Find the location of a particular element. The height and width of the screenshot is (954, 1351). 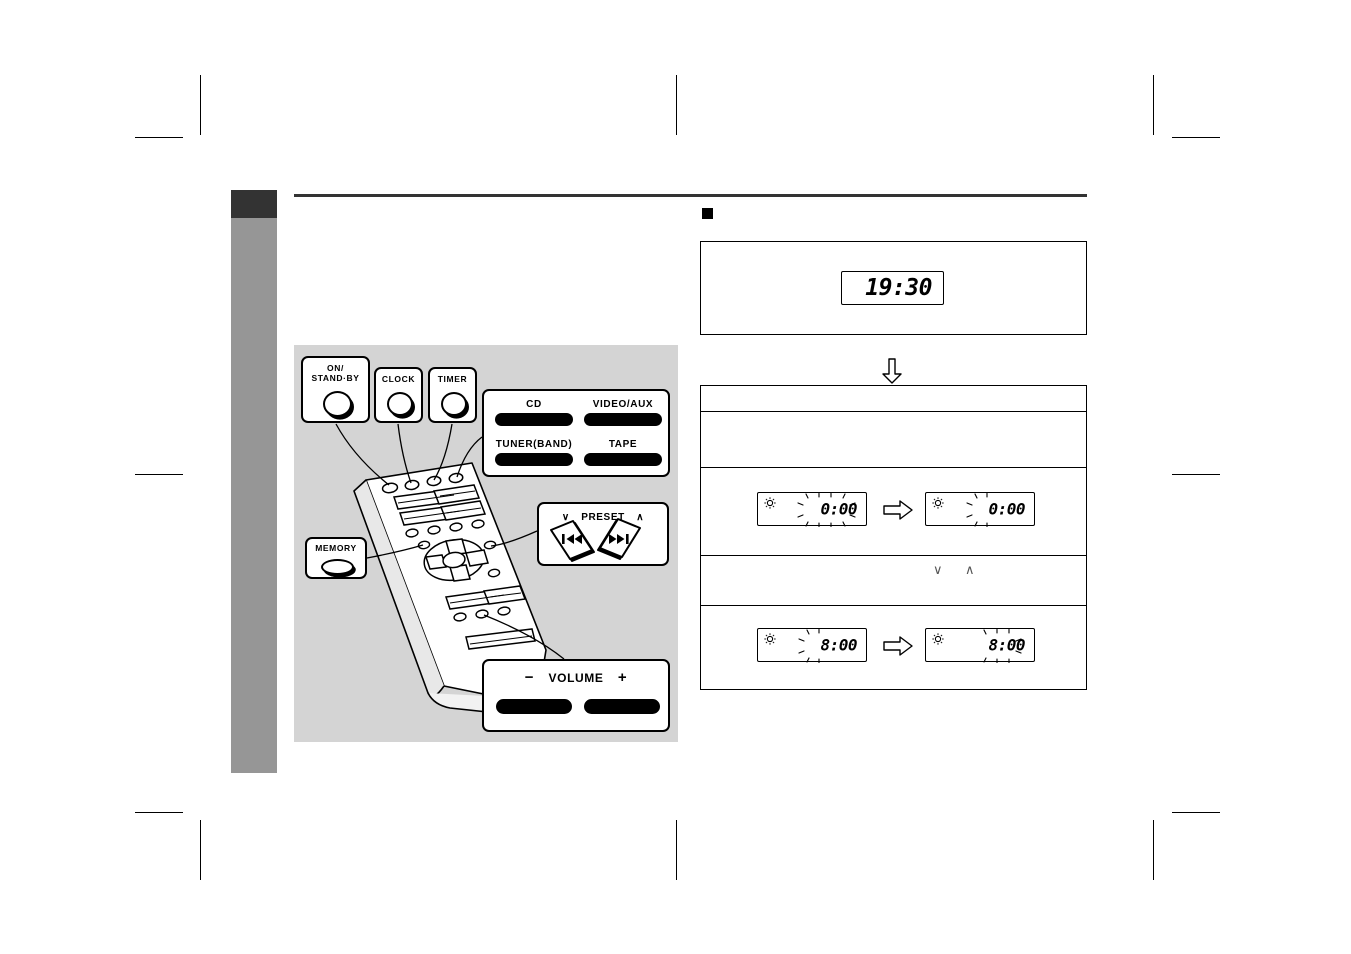

timer-key is located at coordinates (454, 404).